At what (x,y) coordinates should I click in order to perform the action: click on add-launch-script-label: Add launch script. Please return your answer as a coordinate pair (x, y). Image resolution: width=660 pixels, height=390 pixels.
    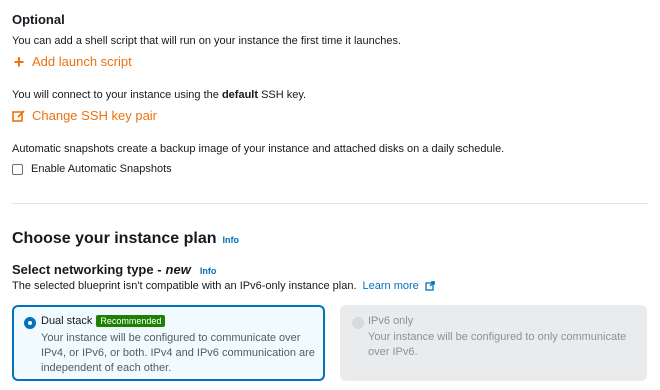
    Looking at the image, I should click on (82, 61).